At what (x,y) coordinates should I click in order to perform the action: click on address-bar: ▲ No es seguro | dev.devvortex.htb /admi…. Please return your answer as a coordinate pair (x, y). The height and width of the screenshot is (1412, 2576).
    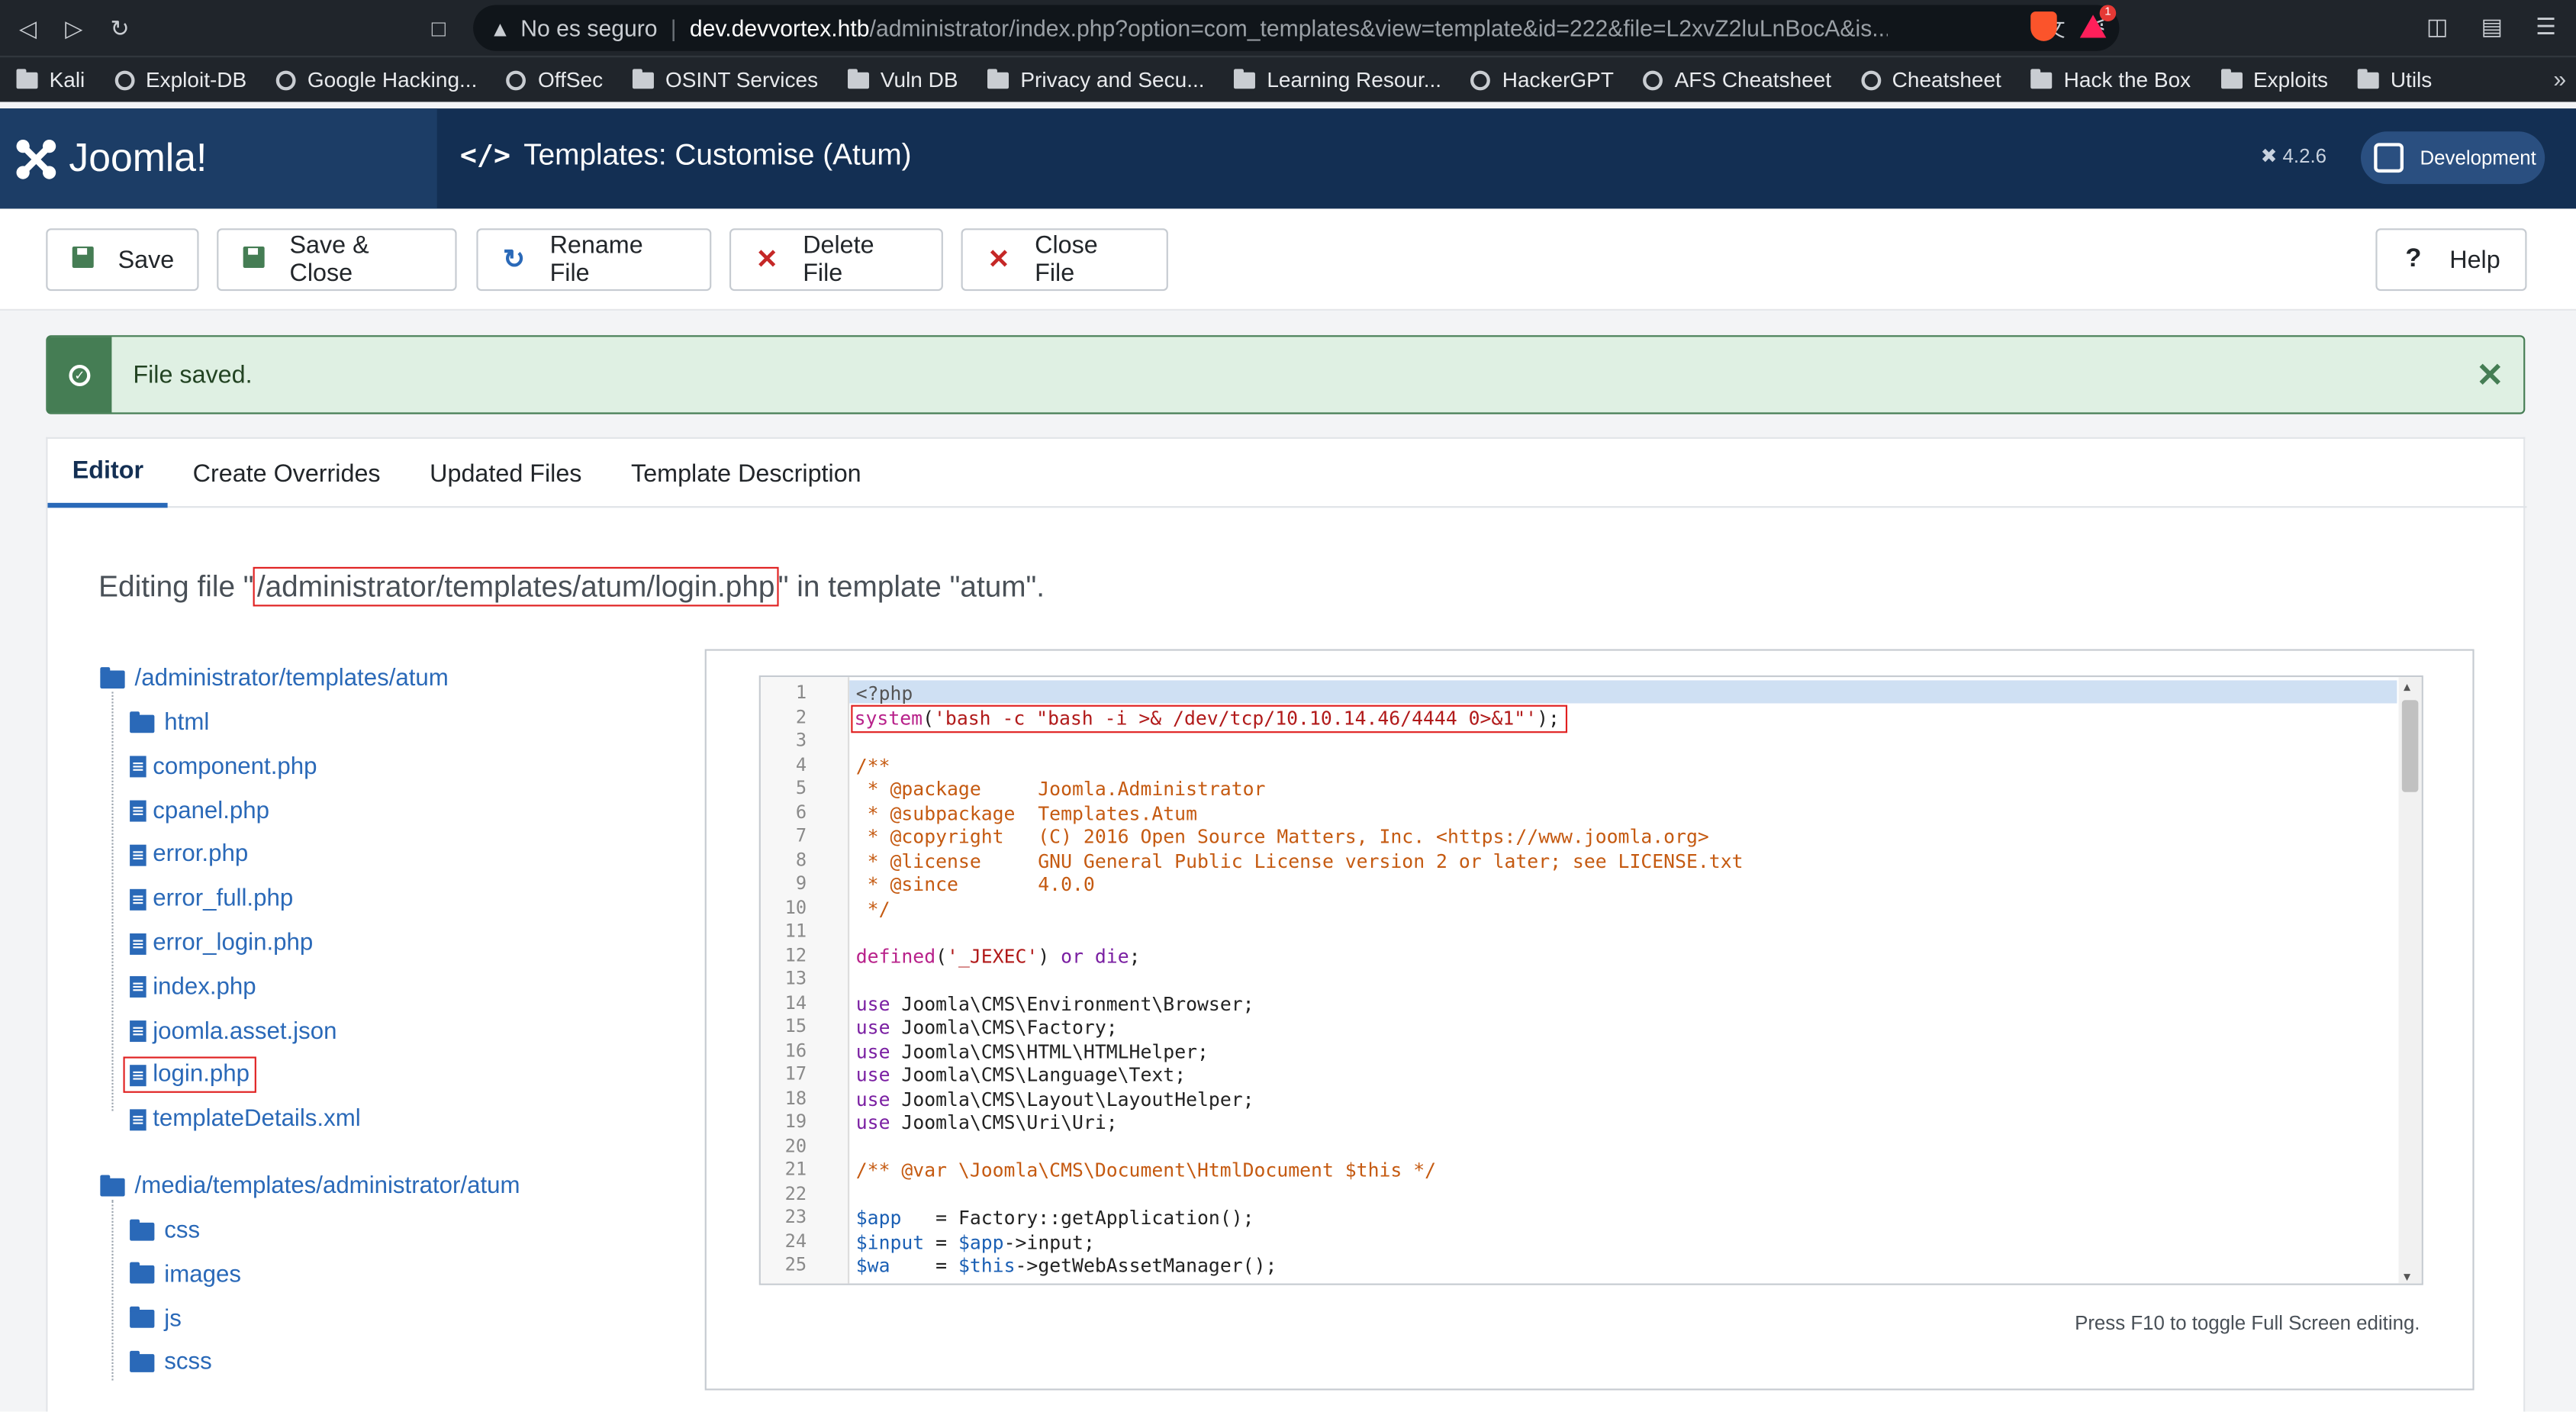
    Looking at the image, I should click on (1296, 28).